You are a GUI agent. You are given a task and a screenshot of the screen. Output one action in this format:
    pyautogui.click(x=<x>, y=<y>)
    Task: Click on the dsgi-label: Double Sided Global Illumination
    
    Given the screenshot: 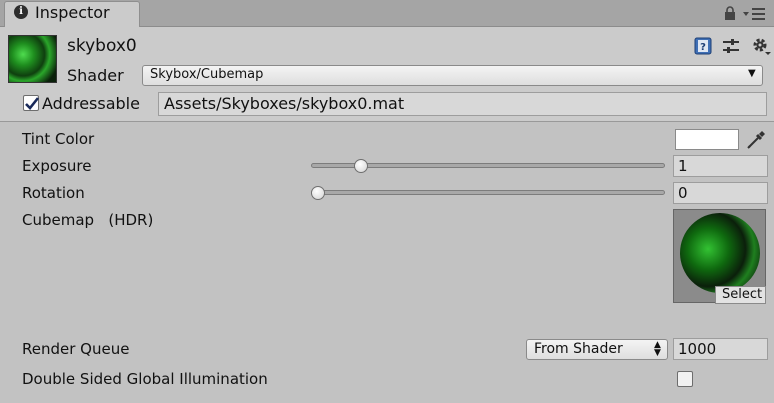 What is the action you would take?
    pyautogui.click(x=145, y=379)
    